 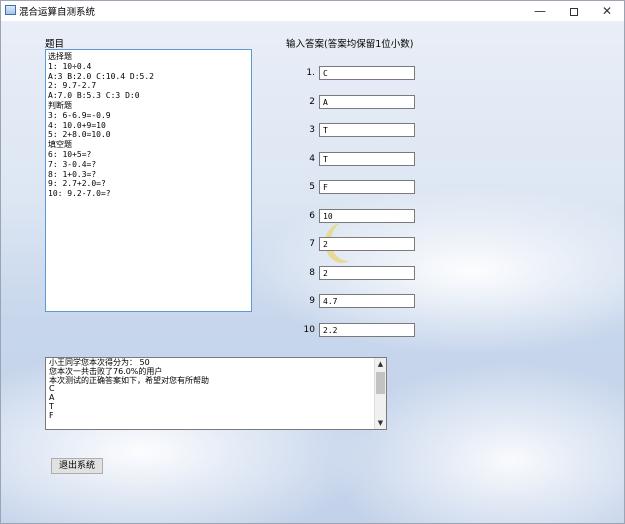 I want to click on maximize-button, so click(x=574, y=11).